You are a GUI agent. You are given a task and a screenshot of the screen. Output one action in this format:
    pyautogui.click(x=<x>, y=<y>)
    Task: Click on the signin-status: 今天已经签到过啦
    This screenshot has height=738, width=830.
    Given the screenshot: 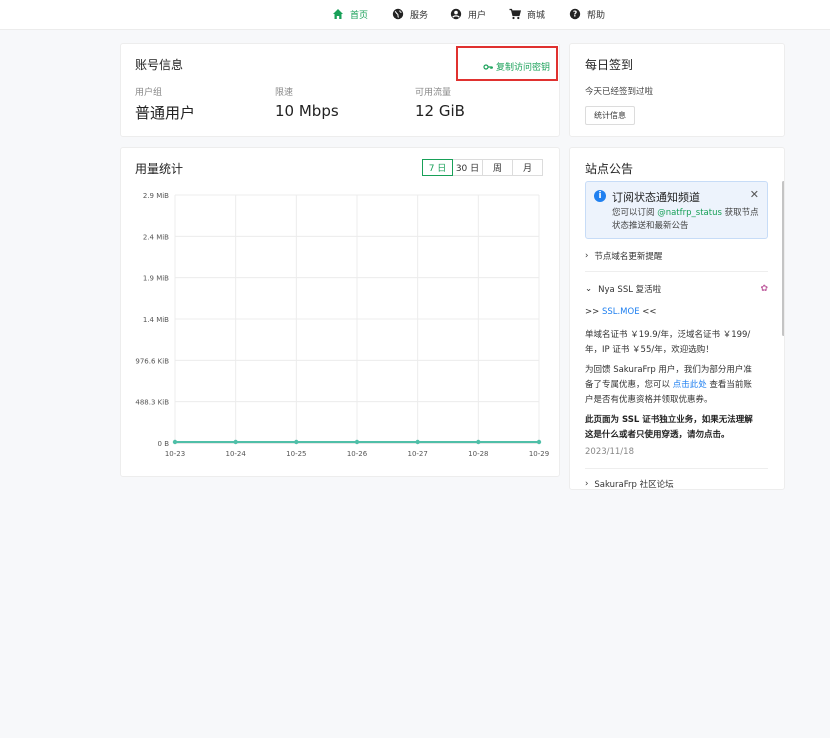 What is the action you would take?
    pyautogui.click(x=619, y=92)
    